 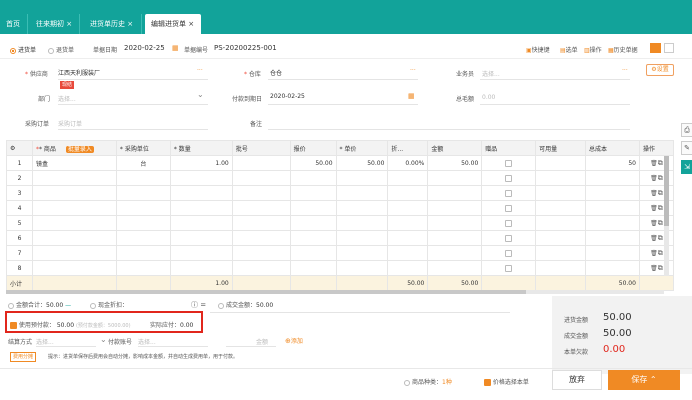 What do you see at coordinates (276, 72) in the screenshot?
I see `warehouse-input: 仓仓` at bounding box center [276, 72].